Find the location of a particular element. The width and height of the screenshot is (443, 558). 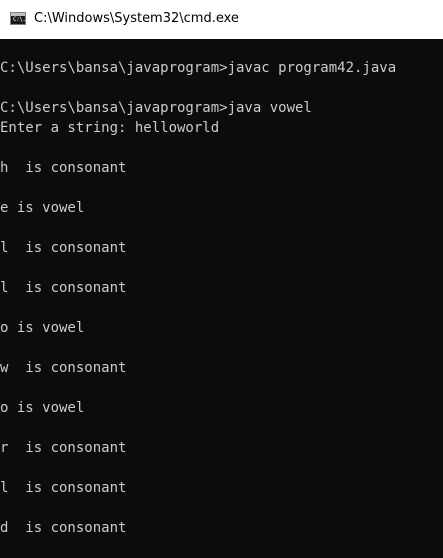

console-line-output: e is vowel is located at coordinates (42, 208).